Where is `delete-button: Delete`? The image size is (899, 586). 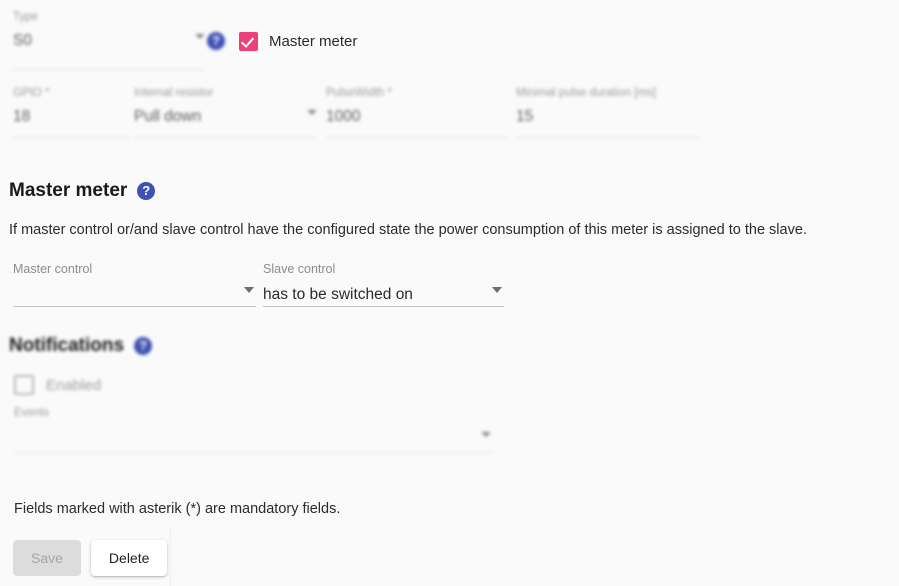 delete-button: Delete is located at coordinates (129, 558).